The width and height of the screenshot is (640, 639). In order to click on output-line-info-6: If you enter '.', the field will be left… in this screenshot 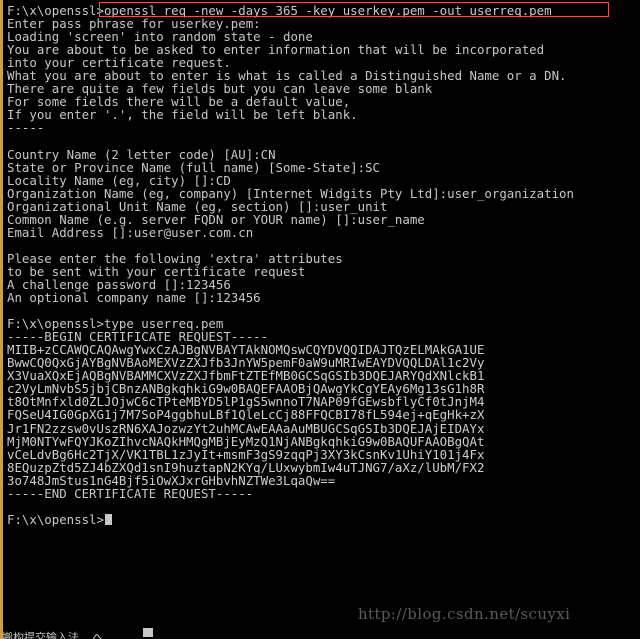, I will do `click(182, 115)`.